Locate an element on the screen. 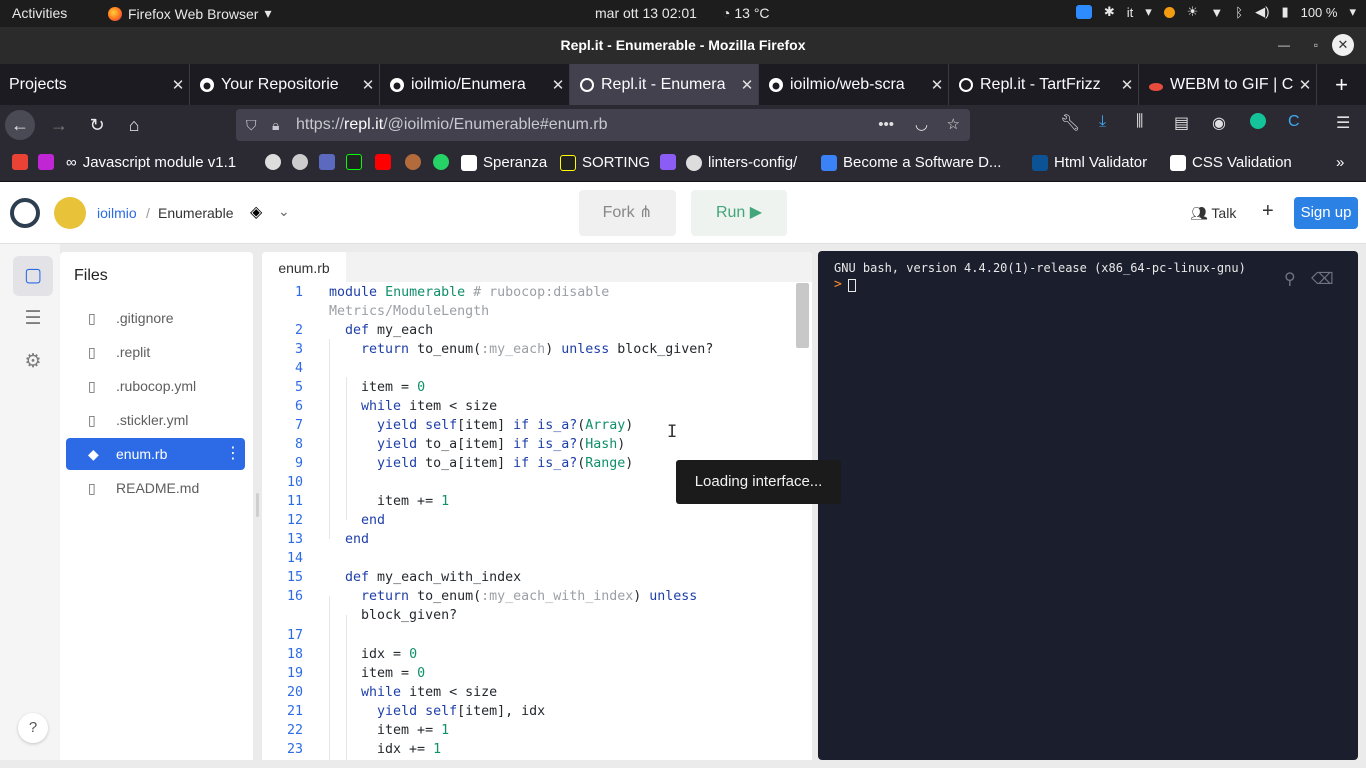 The height and width of the screenshot is (768, 1366). new-repl-button: + is located at coordinates (1268, 211).